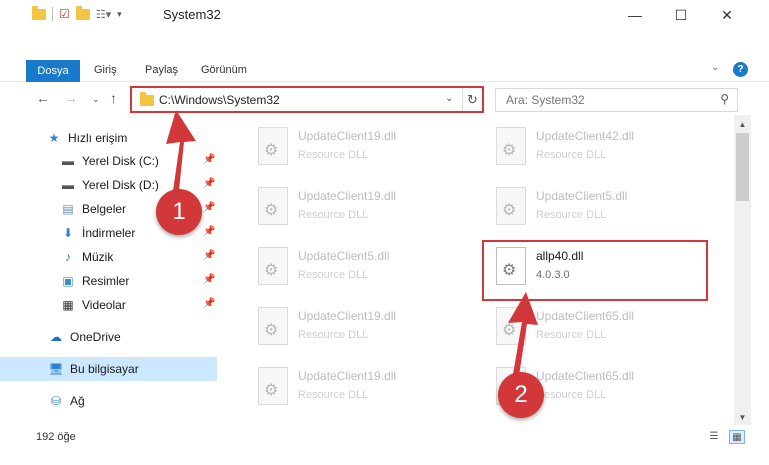  What do you see at coordinates (585, 316) in the screenshot?
I see `file-name: UpdateClient65.dll` at bounding box center [585, 316].